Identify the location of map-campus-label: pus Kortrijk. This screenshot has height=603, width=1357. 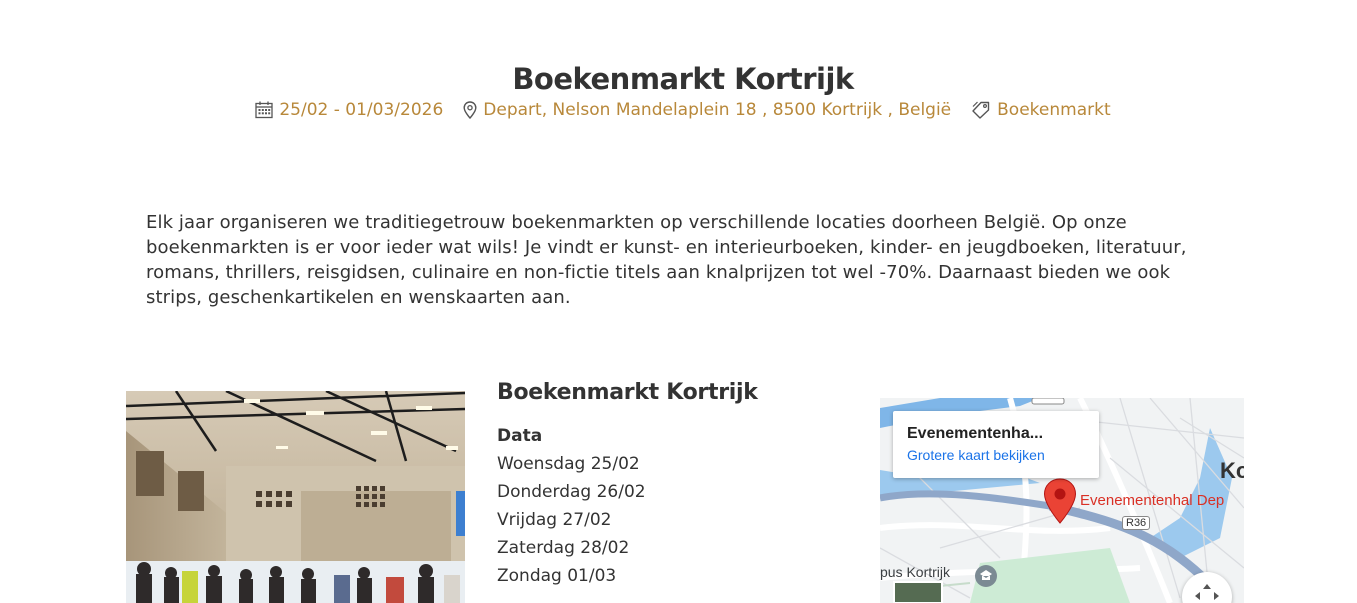
(915, 572).